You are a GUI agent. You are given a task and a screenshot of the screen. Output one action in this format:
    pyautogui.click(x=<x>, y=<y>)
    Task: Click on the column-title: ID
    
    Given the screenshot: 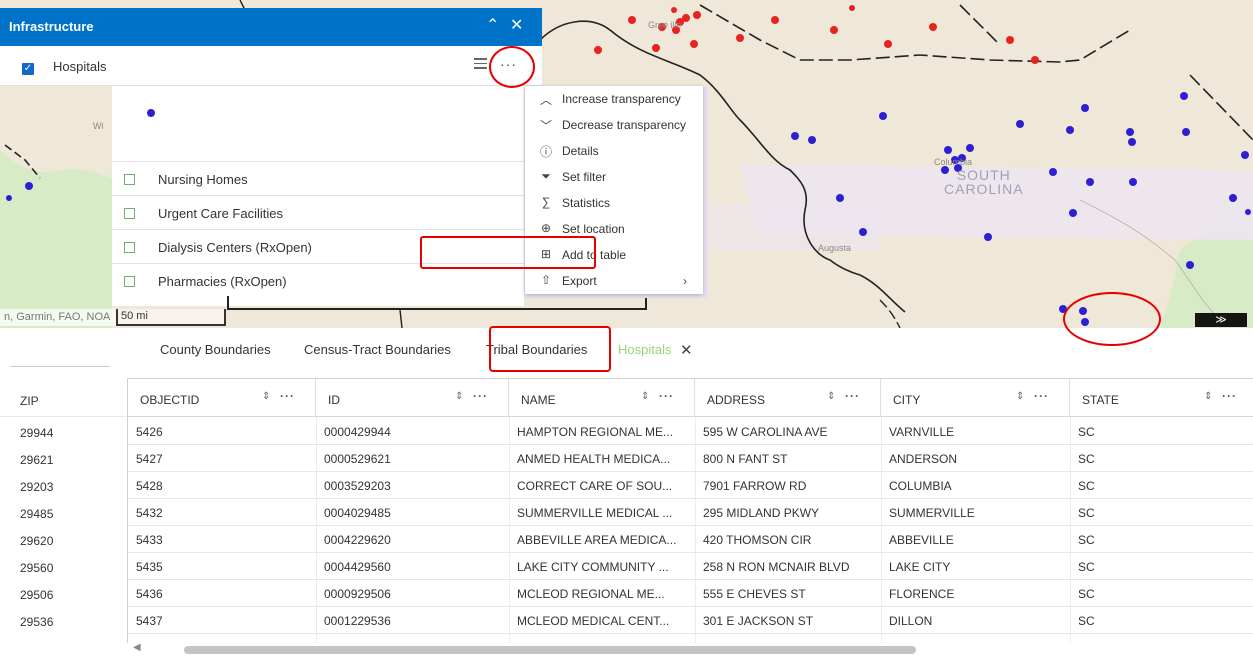 What is the action you would take?
    pyautogui.click(x=334, y=400)
    